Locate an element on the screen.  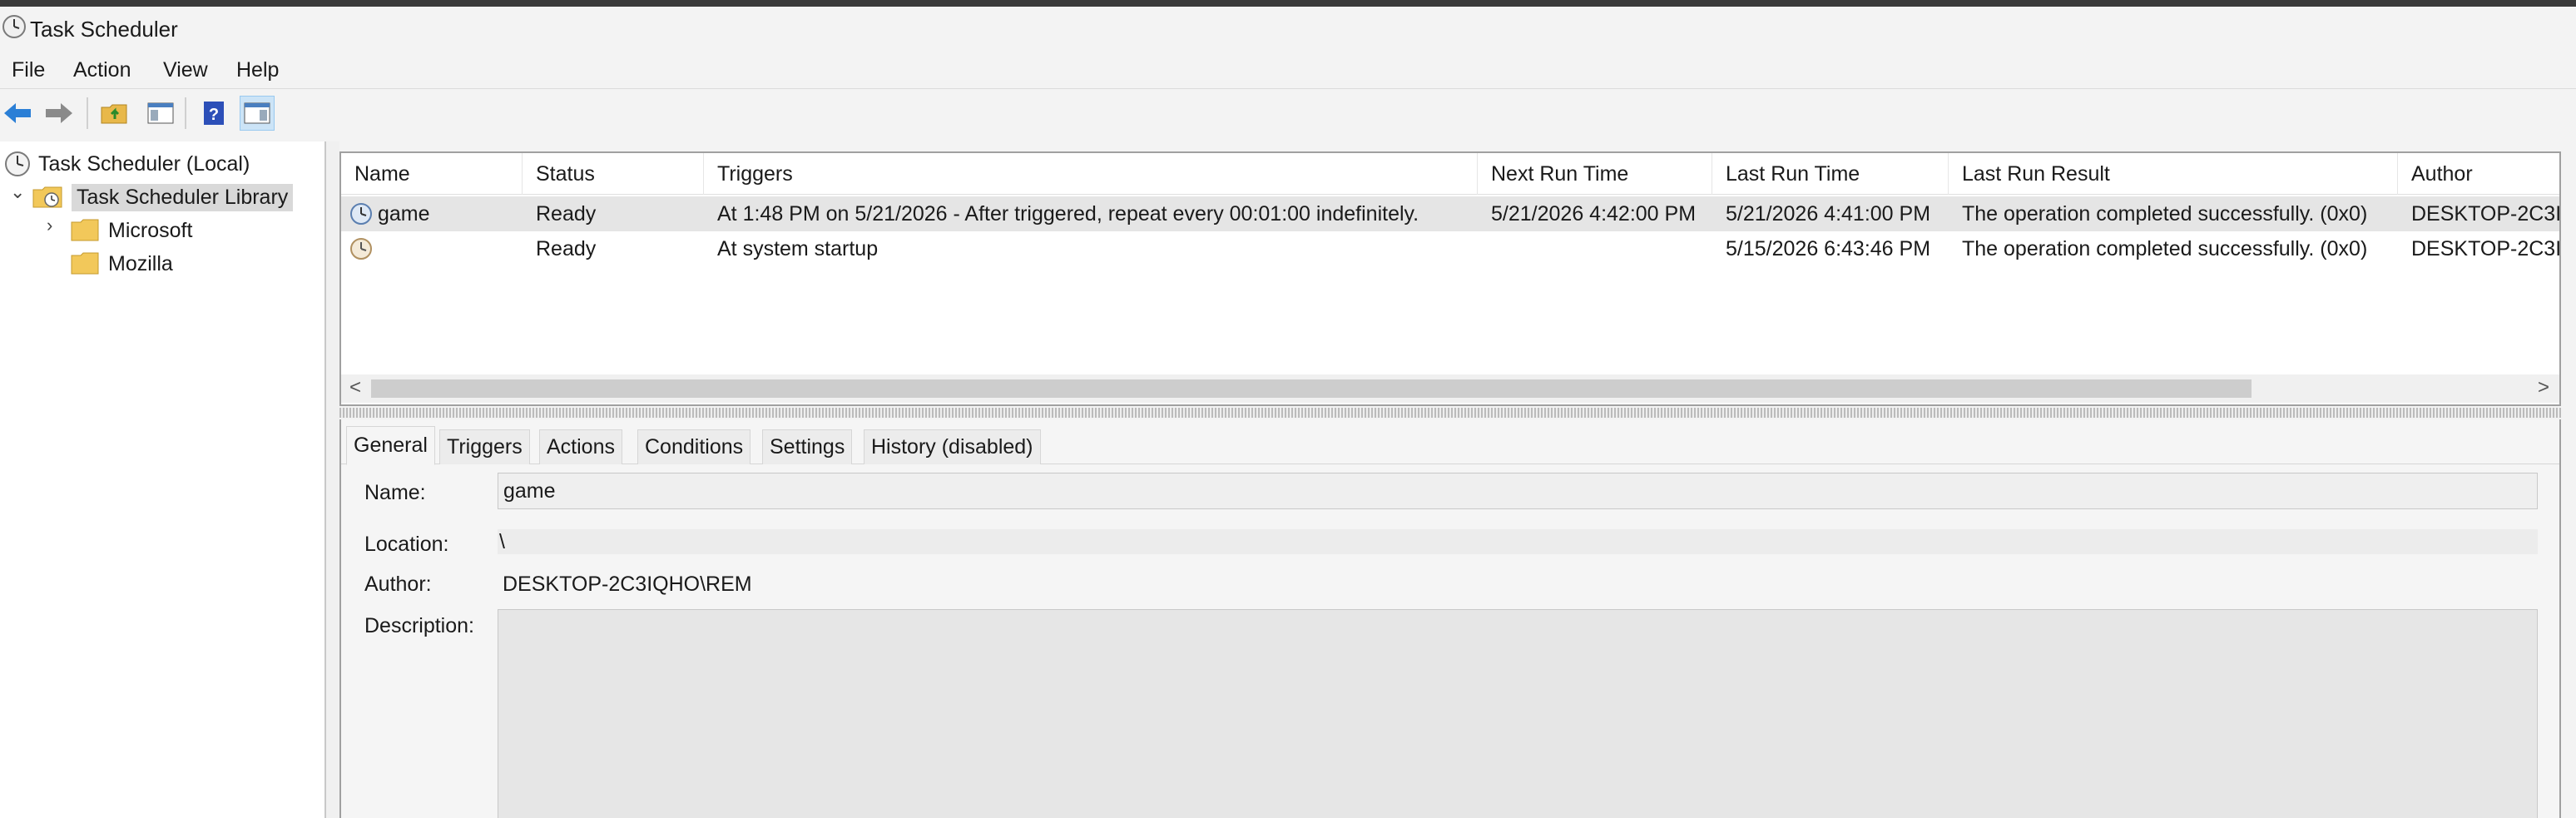
column-header-name: Name is located at coordinates (432, 174).